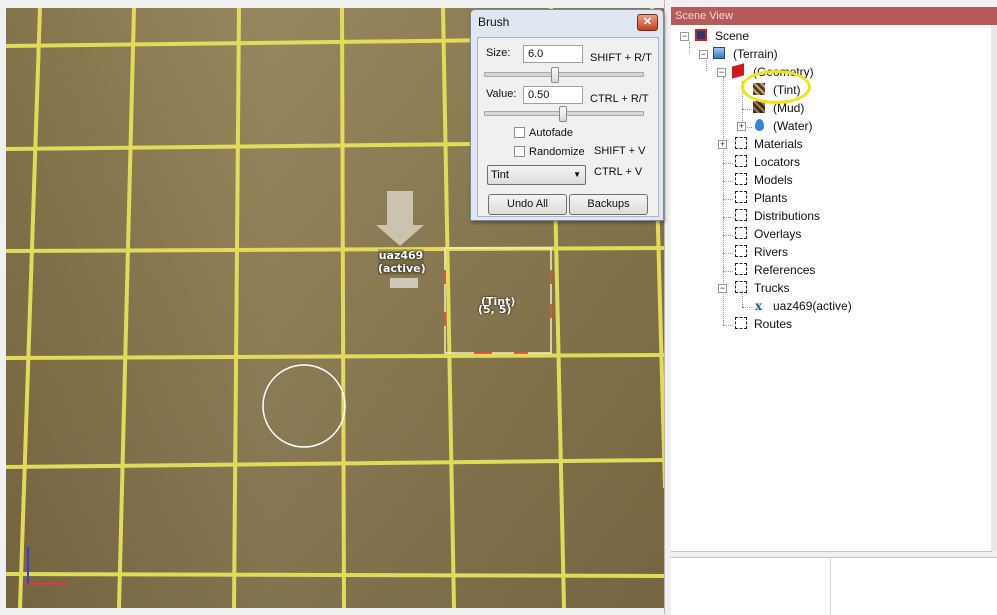 Image resolution: width=997 pixels, height=615 pixels. I want to click on water-icon, so click(759, 125).